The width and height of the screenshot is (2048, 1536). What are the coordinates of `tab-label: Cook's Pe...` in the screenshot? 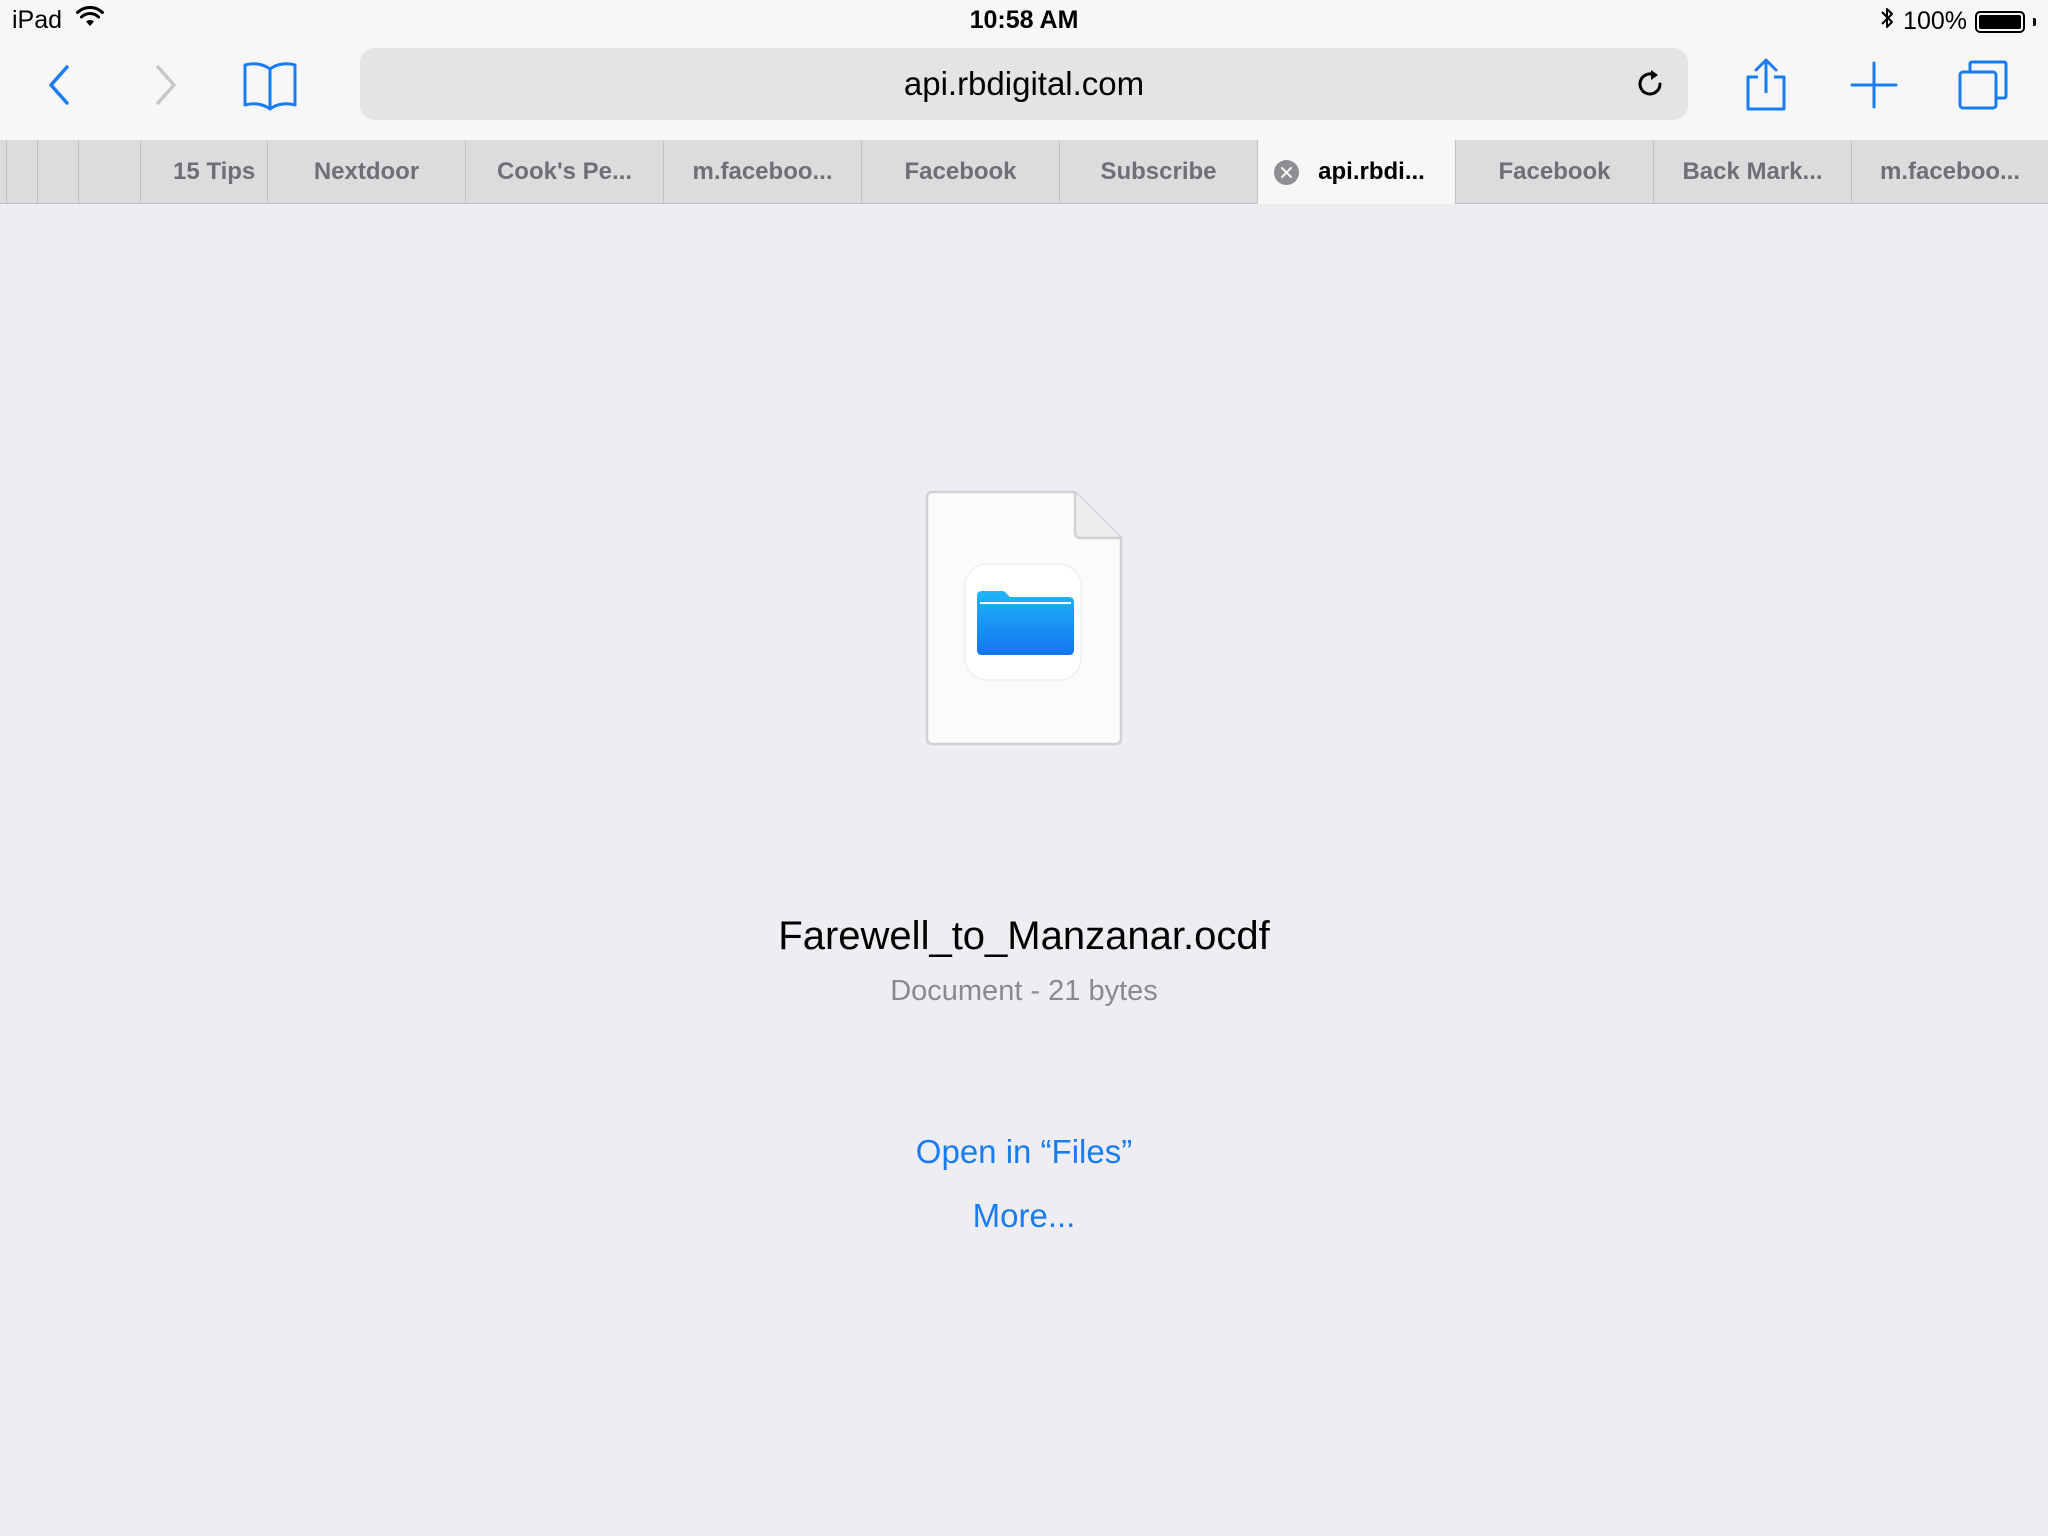 It's located at (564, 171).